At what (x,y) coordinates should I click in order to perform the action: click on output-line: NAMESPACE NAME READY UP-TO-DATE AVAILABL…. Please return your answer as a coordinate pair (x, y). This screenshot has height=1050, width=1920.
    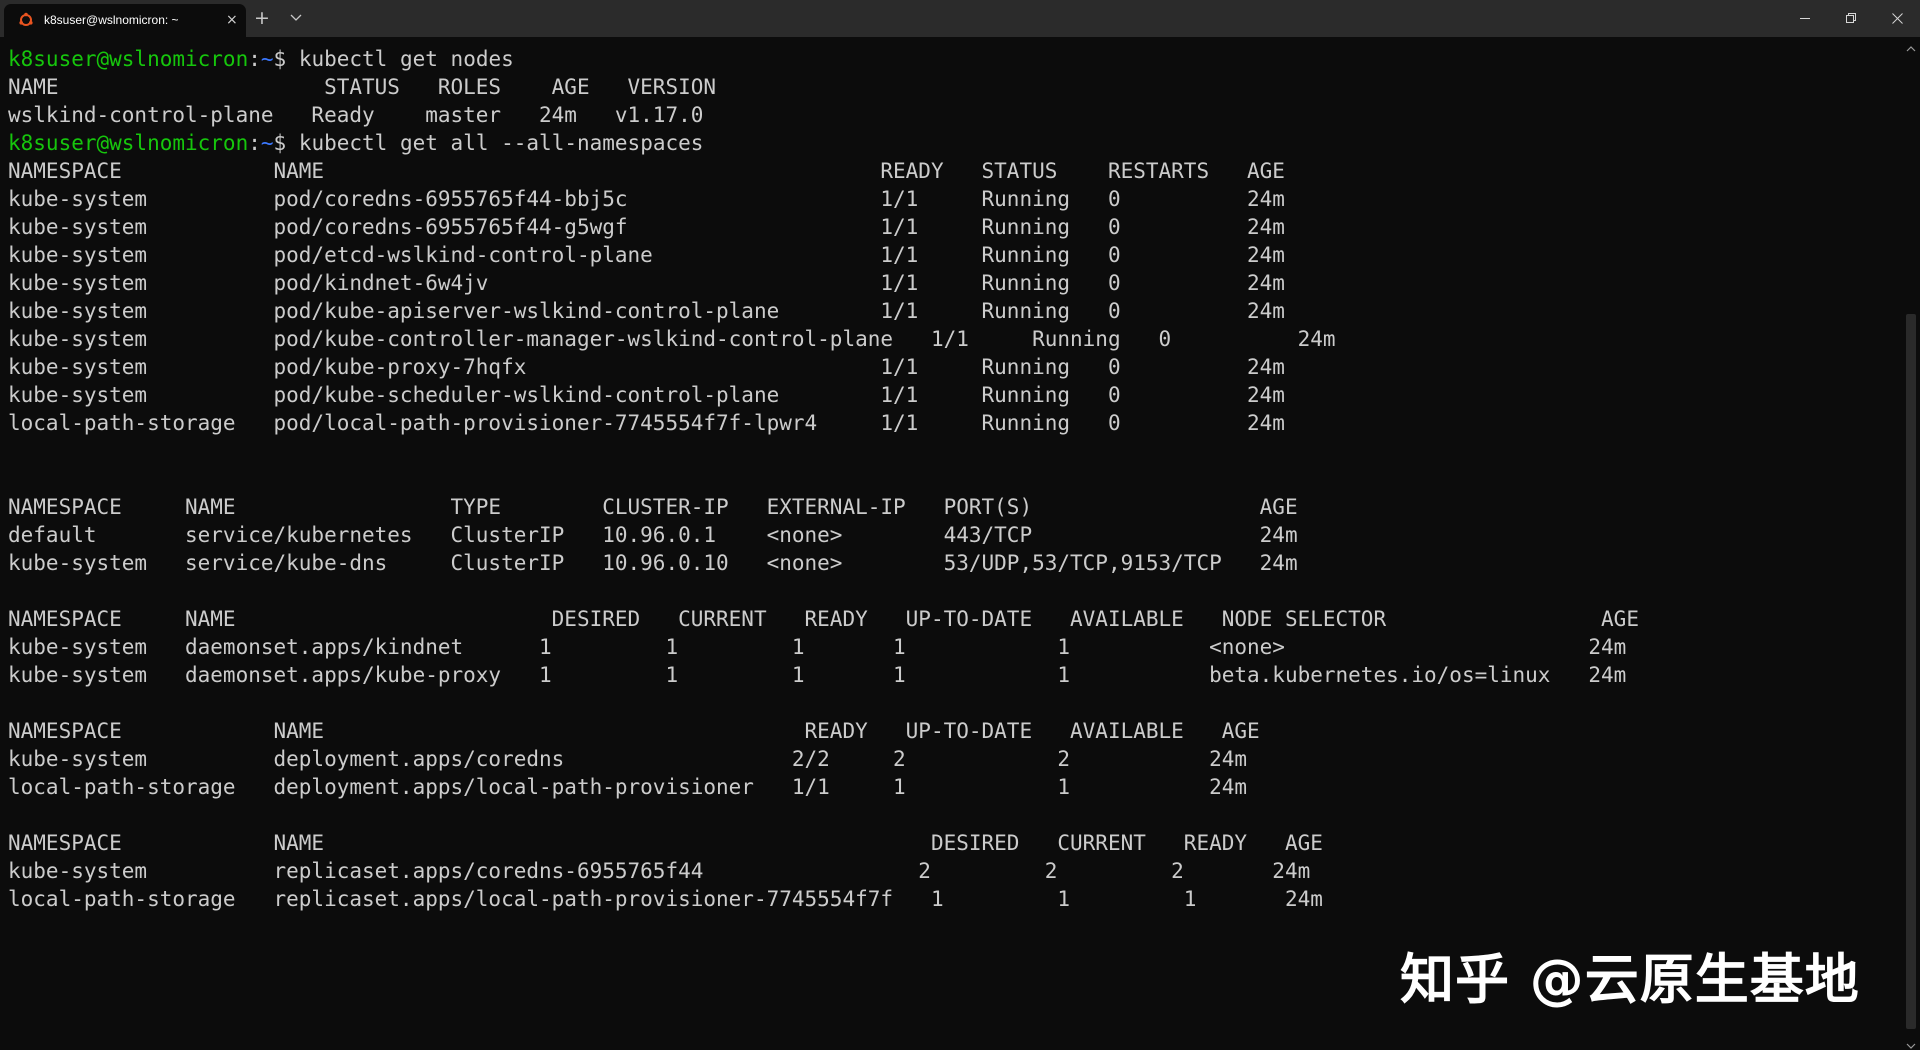
    Looking at the image, I should click on (634, 731).